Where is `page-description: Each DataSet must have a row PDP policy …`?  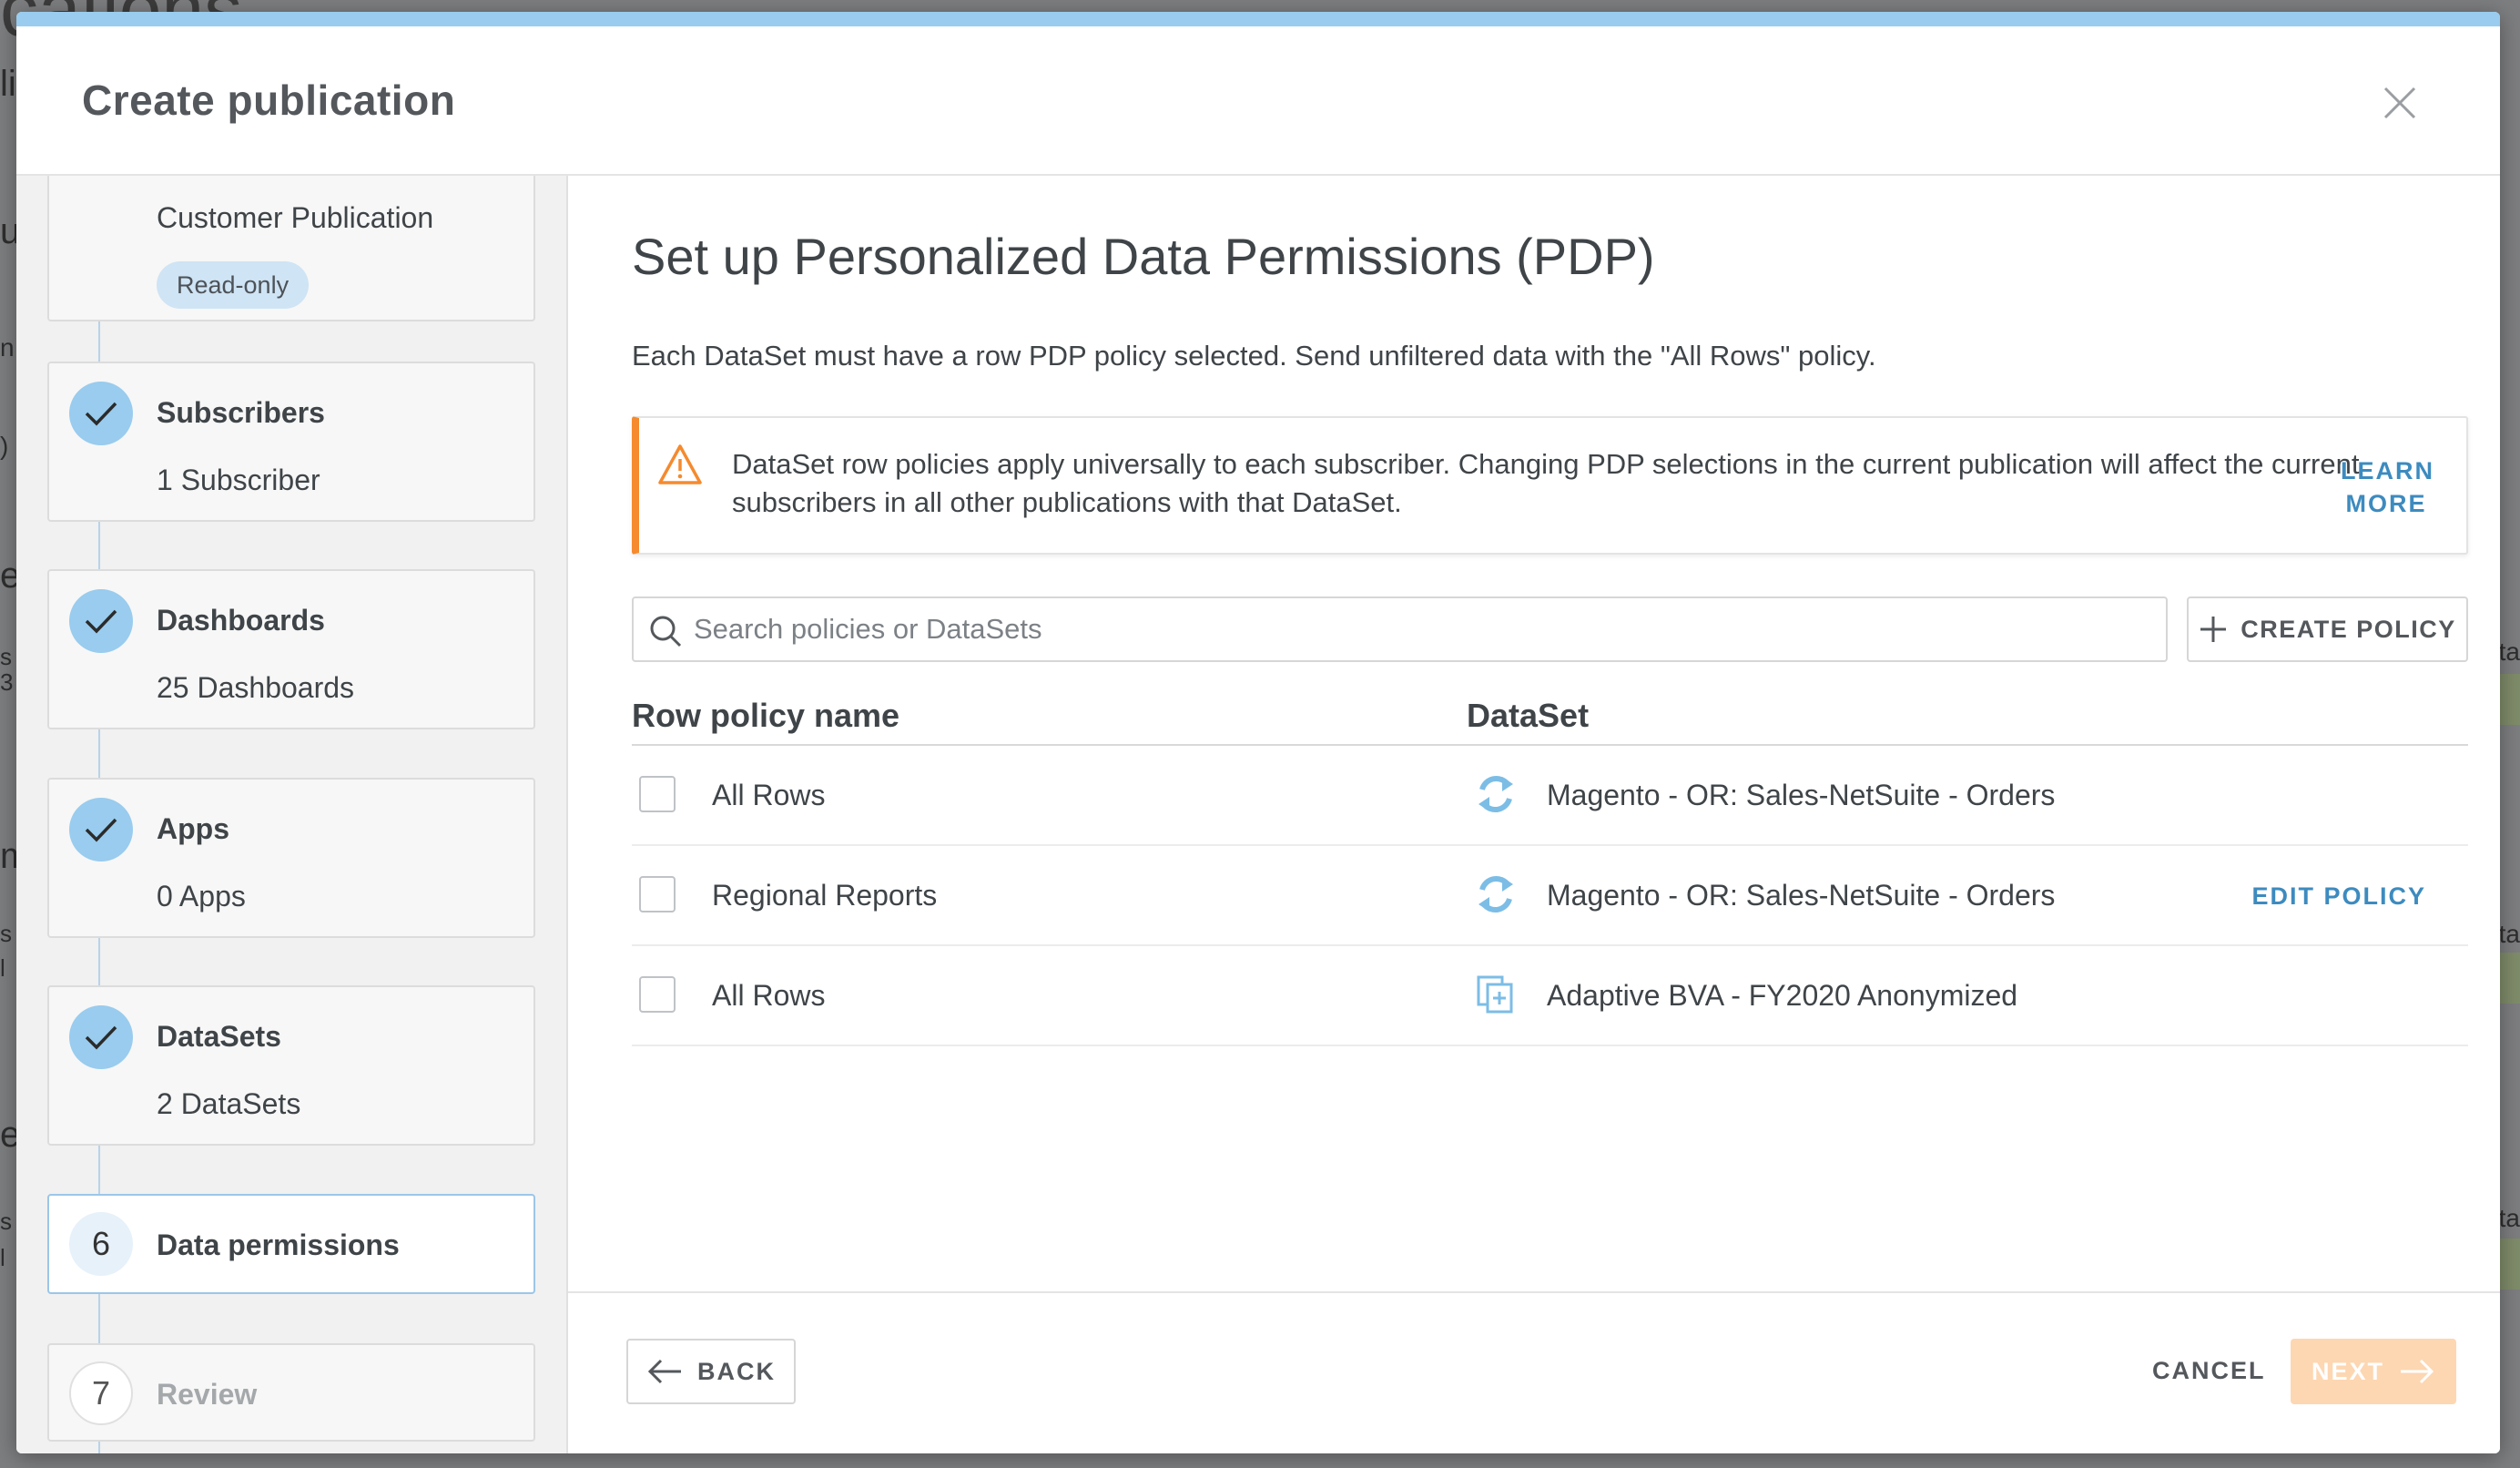
page-description: Each DataSet must have a row PDP policy … is located at coordinates (1254, 356).